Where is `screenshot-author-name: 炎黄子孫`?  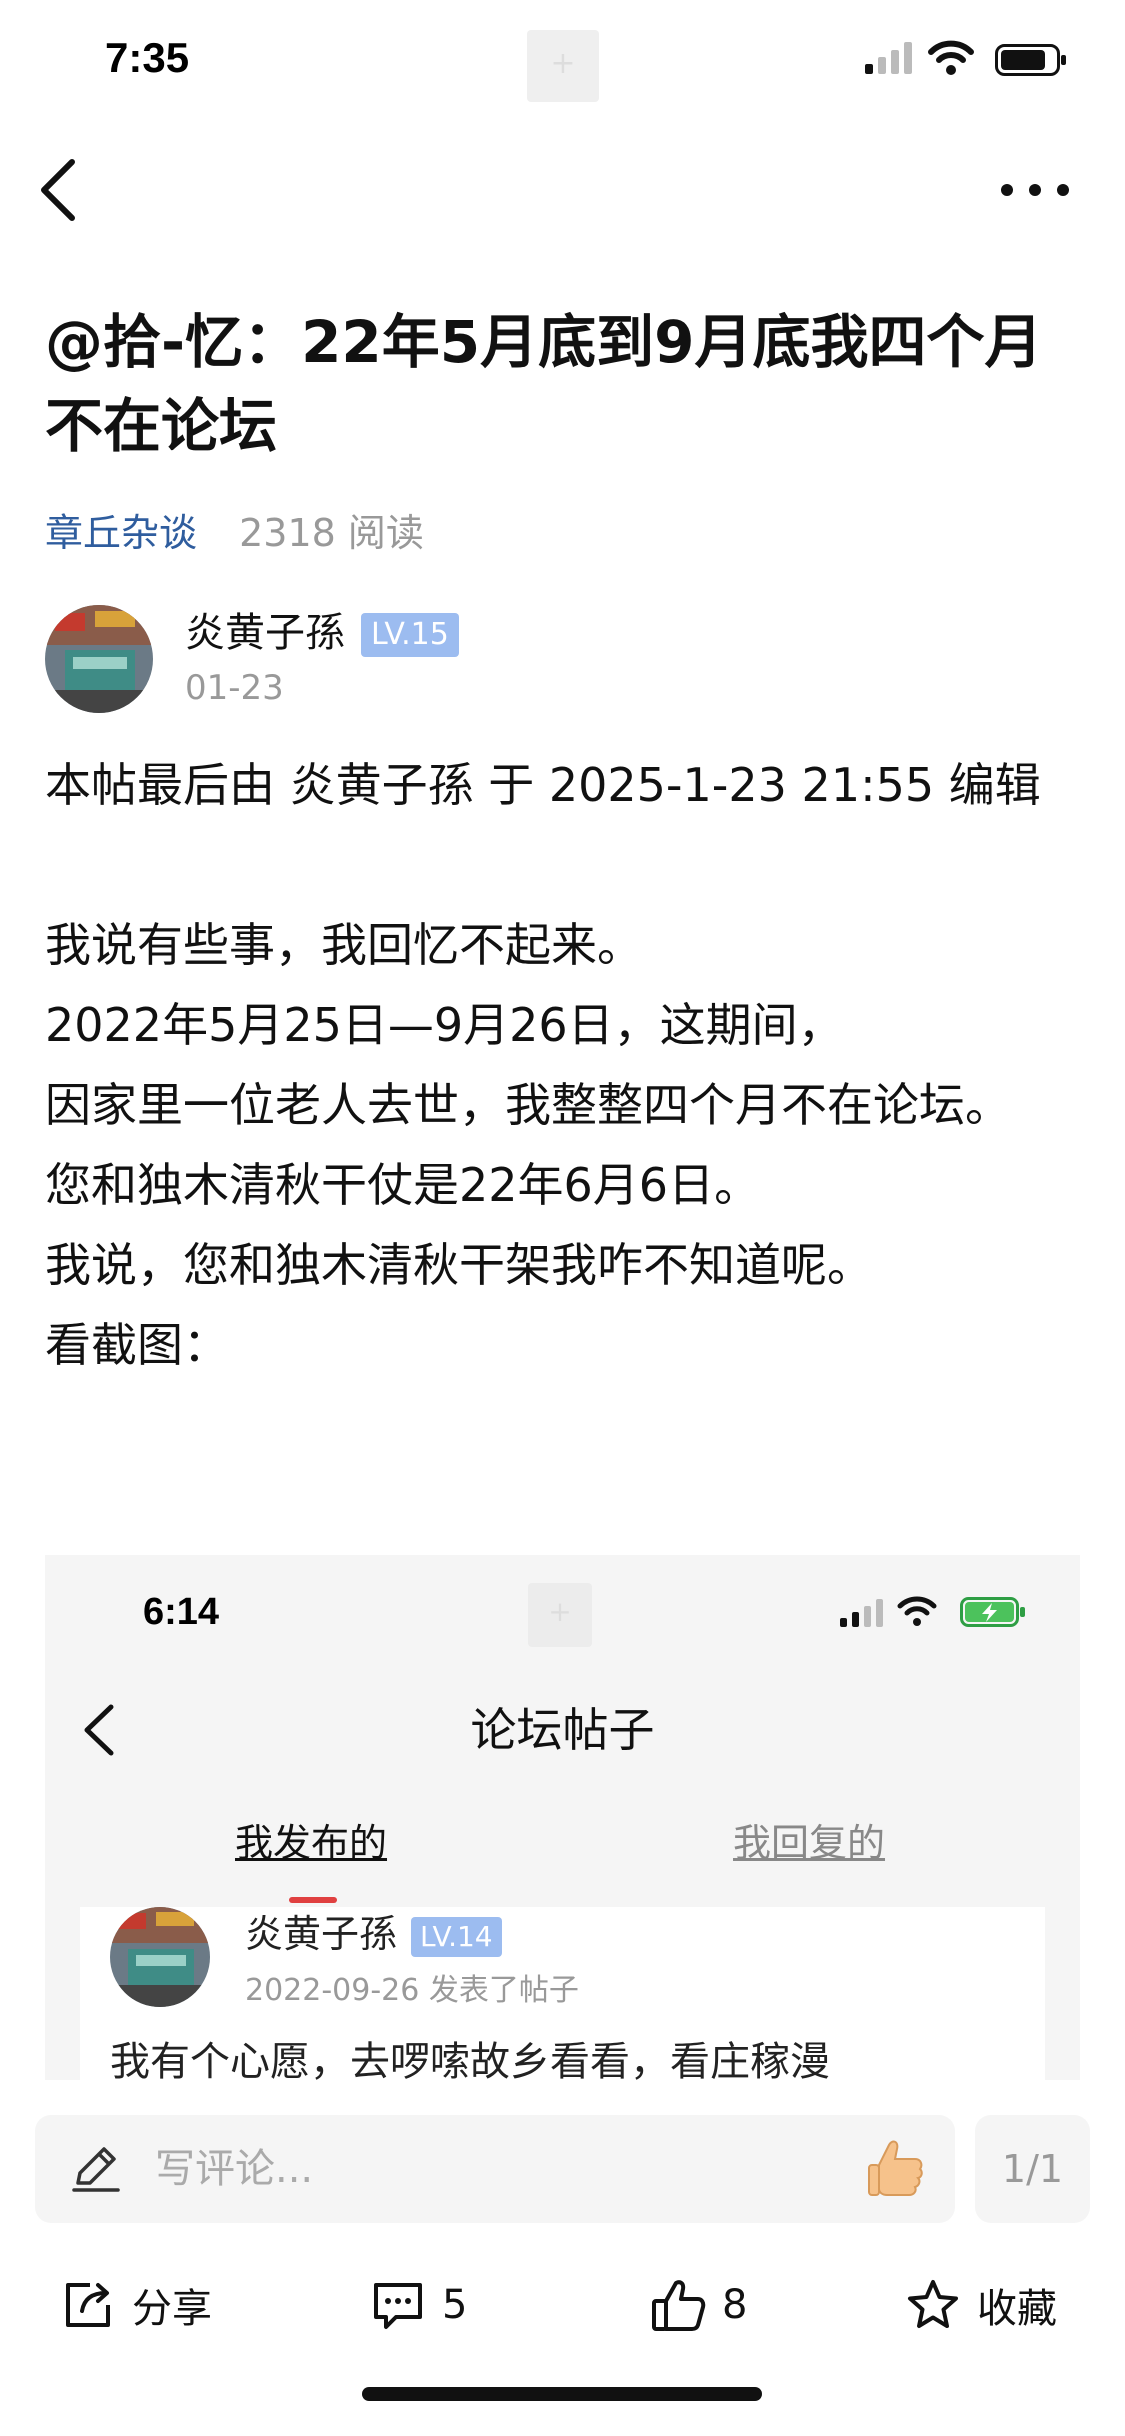 screenshot-author-name: 炎黄子孫 is located at coordinates (321, 1934).